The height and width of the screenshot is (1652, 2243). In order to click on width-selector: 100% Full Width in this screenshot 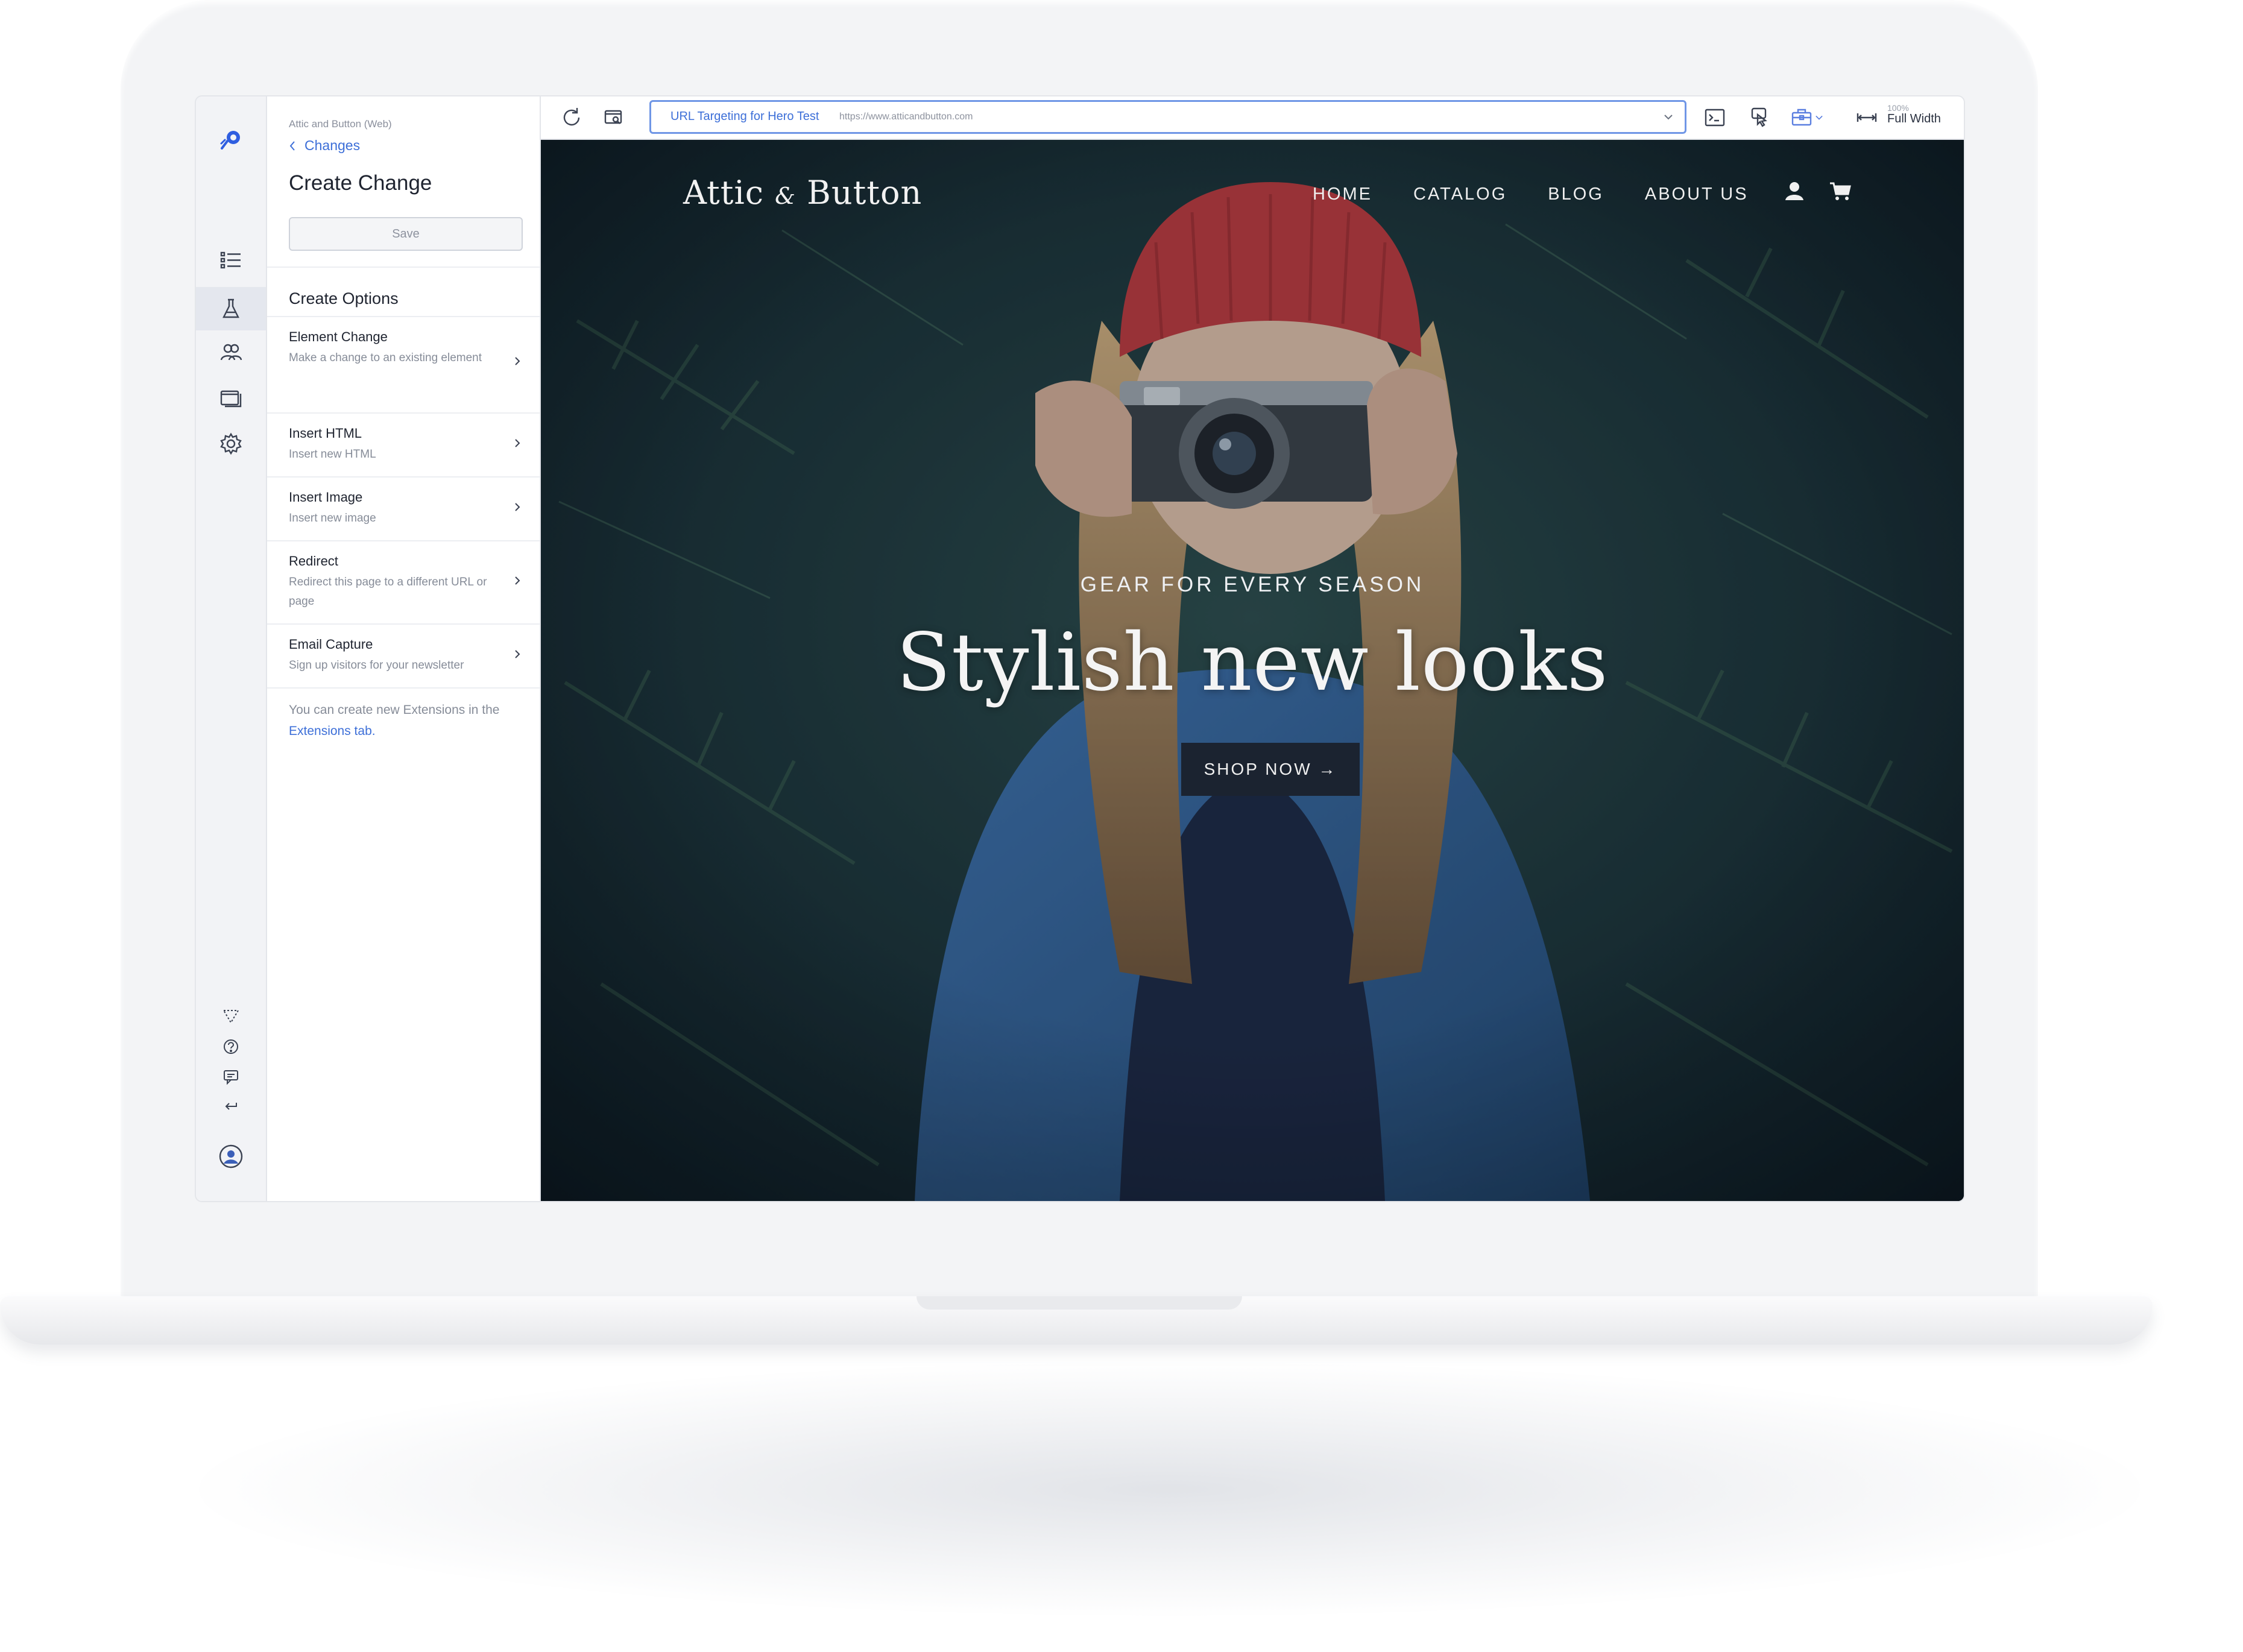, I will do `click(1914, 114)`.